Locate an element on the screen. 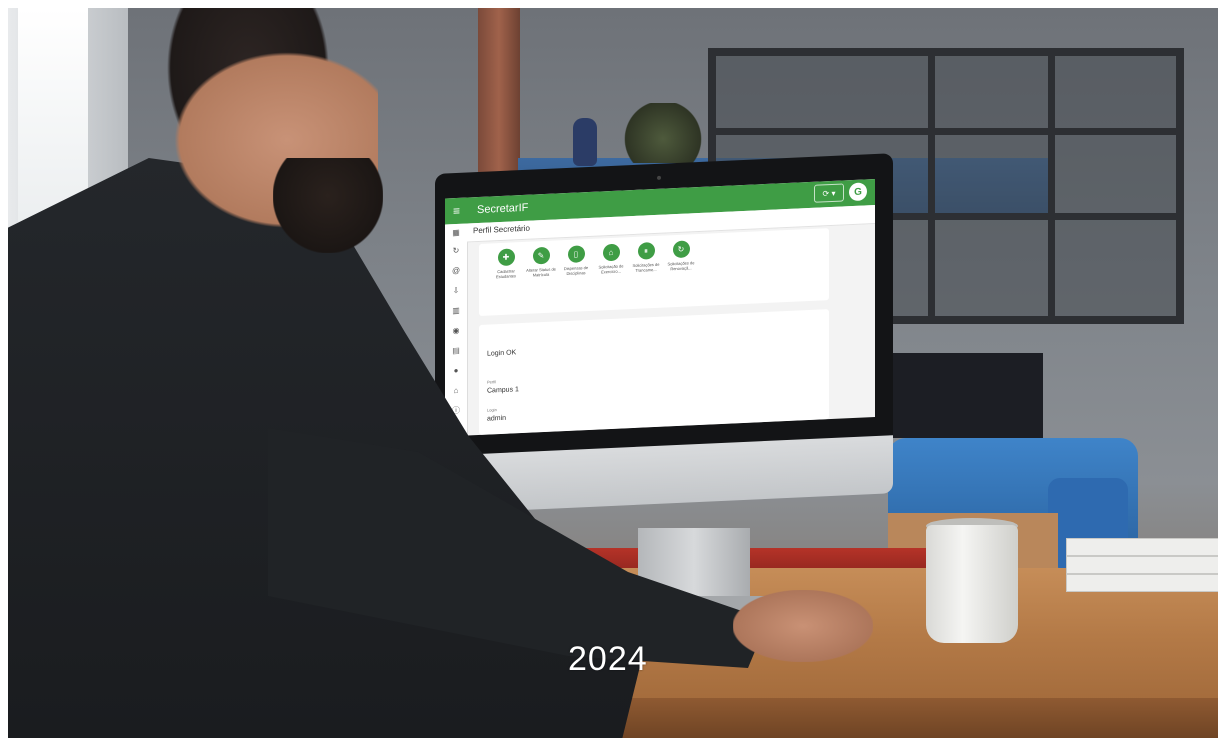  institution-icon: ▥ is located at coordinates (456, 310).